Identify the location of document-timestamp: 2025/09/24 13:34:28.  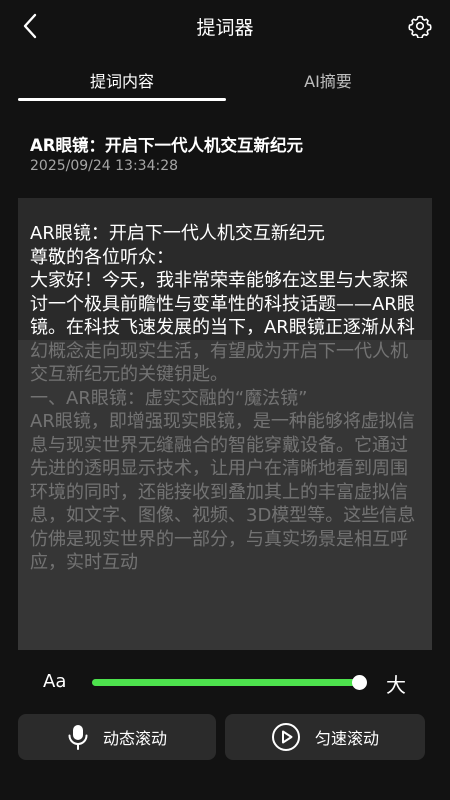
(104, 166).